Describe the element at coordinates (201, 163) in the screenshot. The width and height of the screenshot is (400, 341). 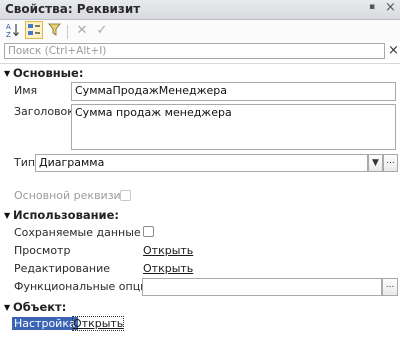
I see `type-field: Диаграмма` at that location.